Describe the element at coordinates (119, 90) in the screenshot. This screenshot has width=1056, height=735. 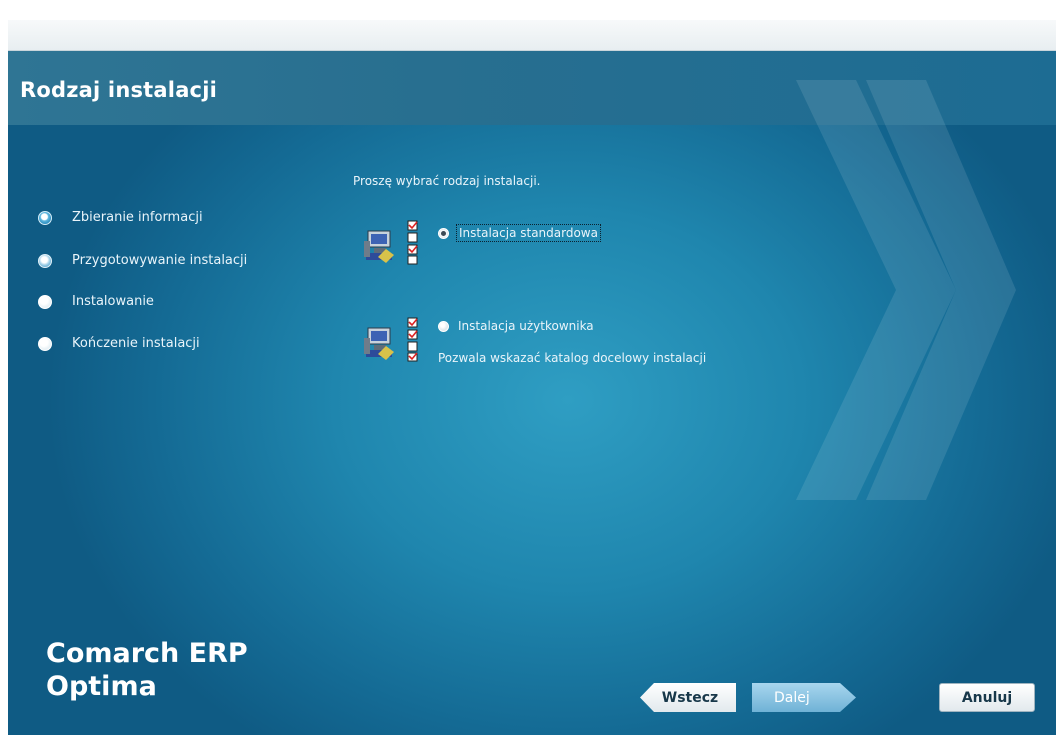
I see `page-title: Rodzaj instalacji` at that location.